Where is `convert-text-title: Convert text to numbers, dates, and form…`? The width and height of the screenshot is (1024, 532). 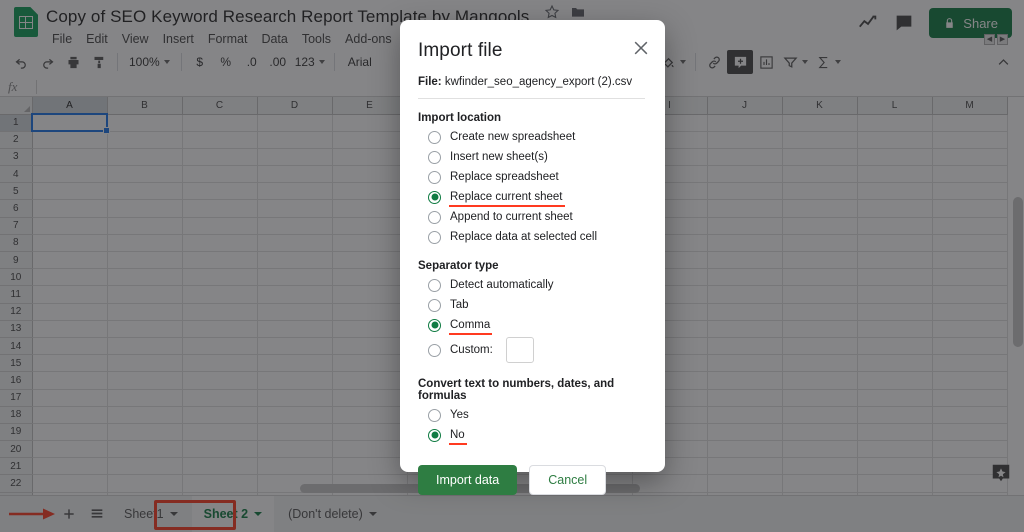 convert-text-title: Convert text to numbers, dates, and form… is located at coordinates (516, 390).